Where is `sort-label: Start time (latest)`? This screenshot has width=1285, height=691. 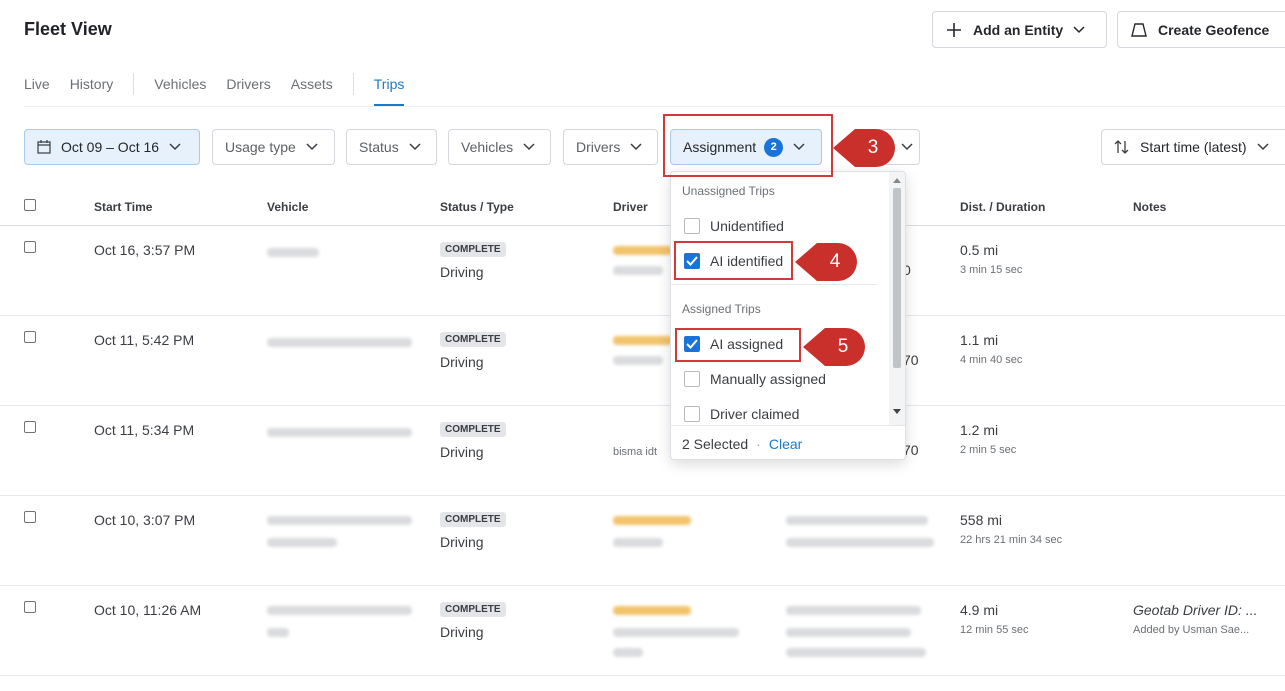 sort-label: Start time (latest) is located at coordinates (1193, 147).